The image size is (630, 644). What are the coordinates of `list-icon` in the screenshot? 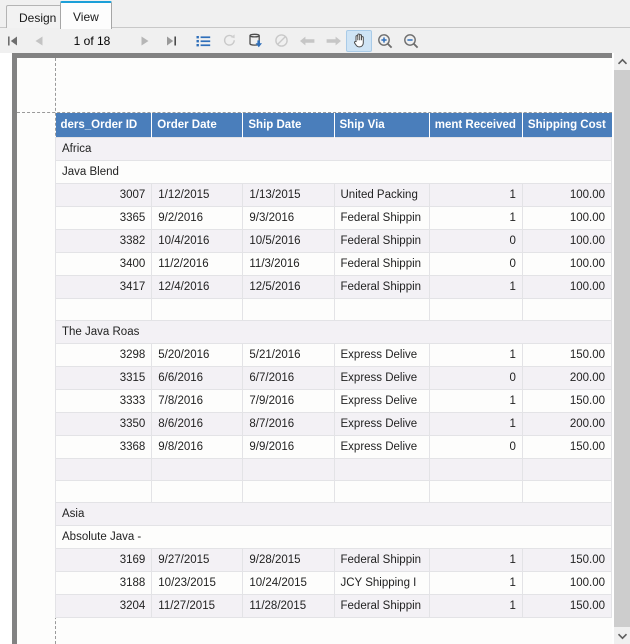 It's located at (203, 40).